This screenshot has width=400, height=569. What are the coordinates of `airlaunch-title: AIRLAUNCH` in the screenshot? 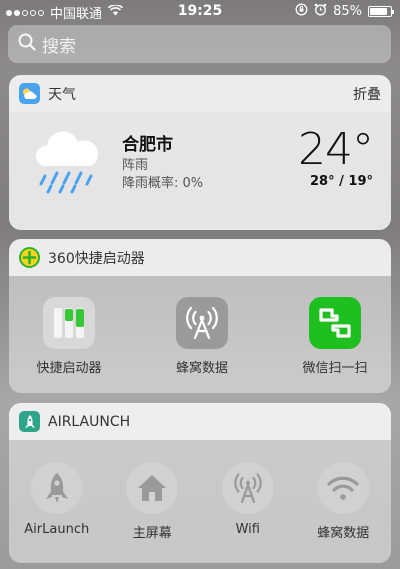 It's located at (89, 421).